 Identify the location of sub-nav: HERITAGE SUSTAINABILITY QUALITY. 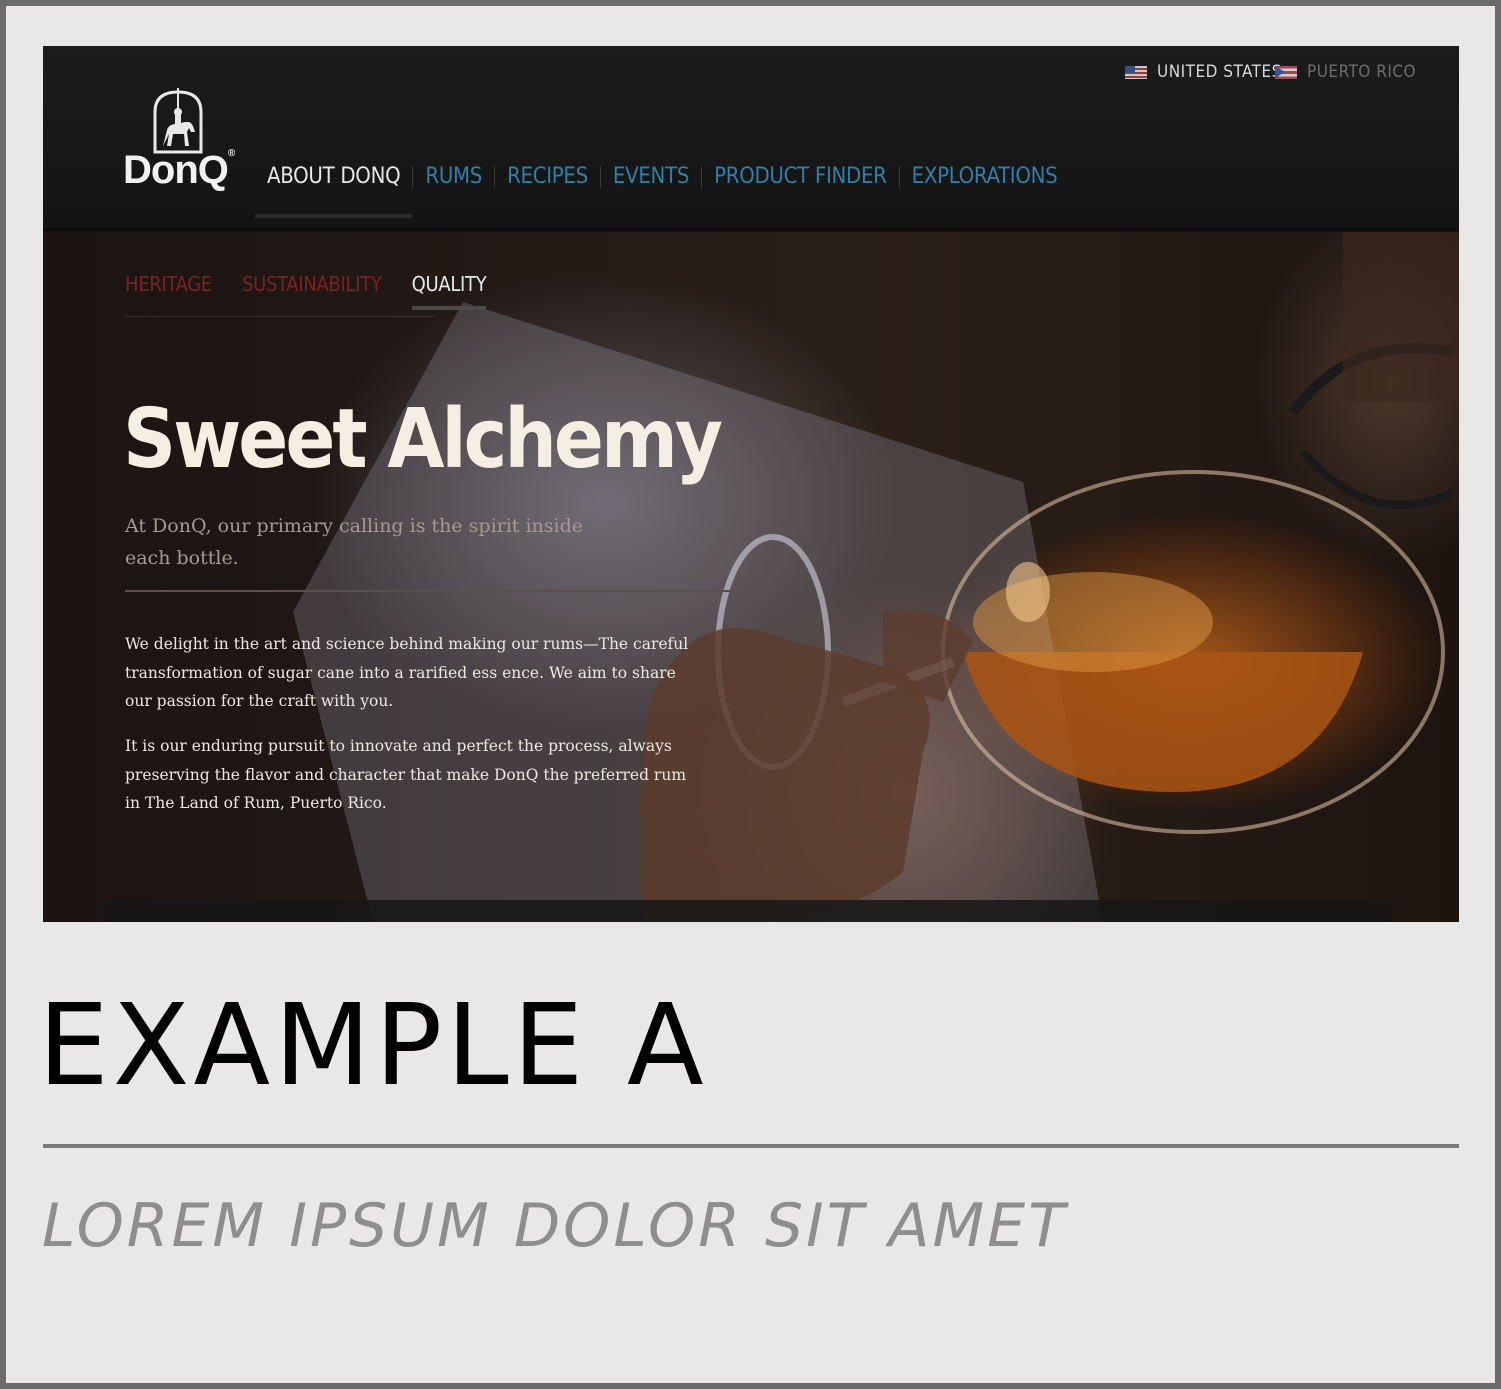
(306, 291).